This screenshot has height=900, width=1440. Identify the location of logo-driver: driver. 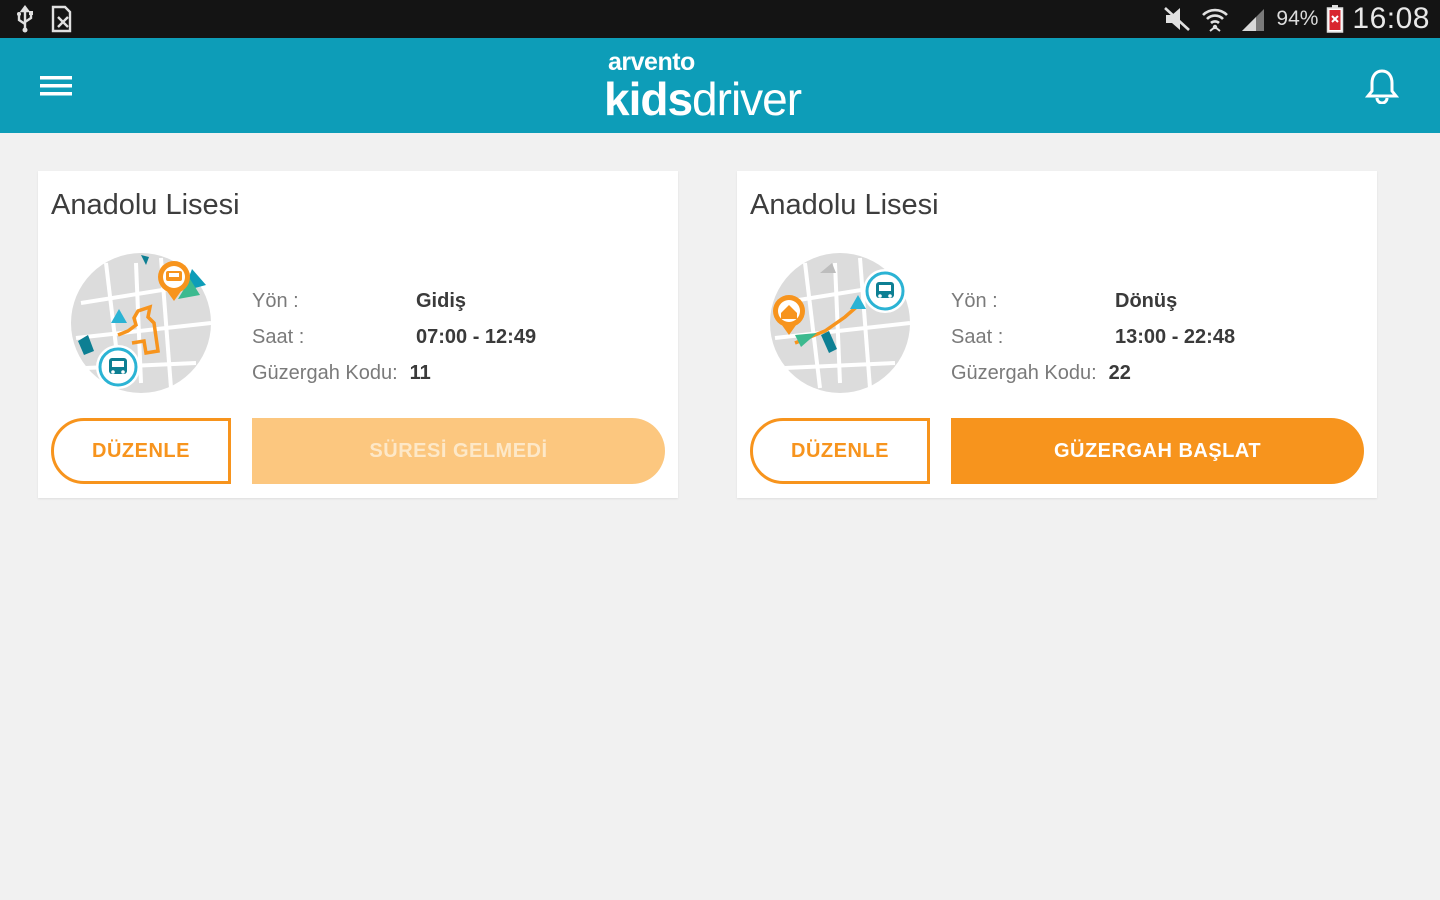
(747, 99).